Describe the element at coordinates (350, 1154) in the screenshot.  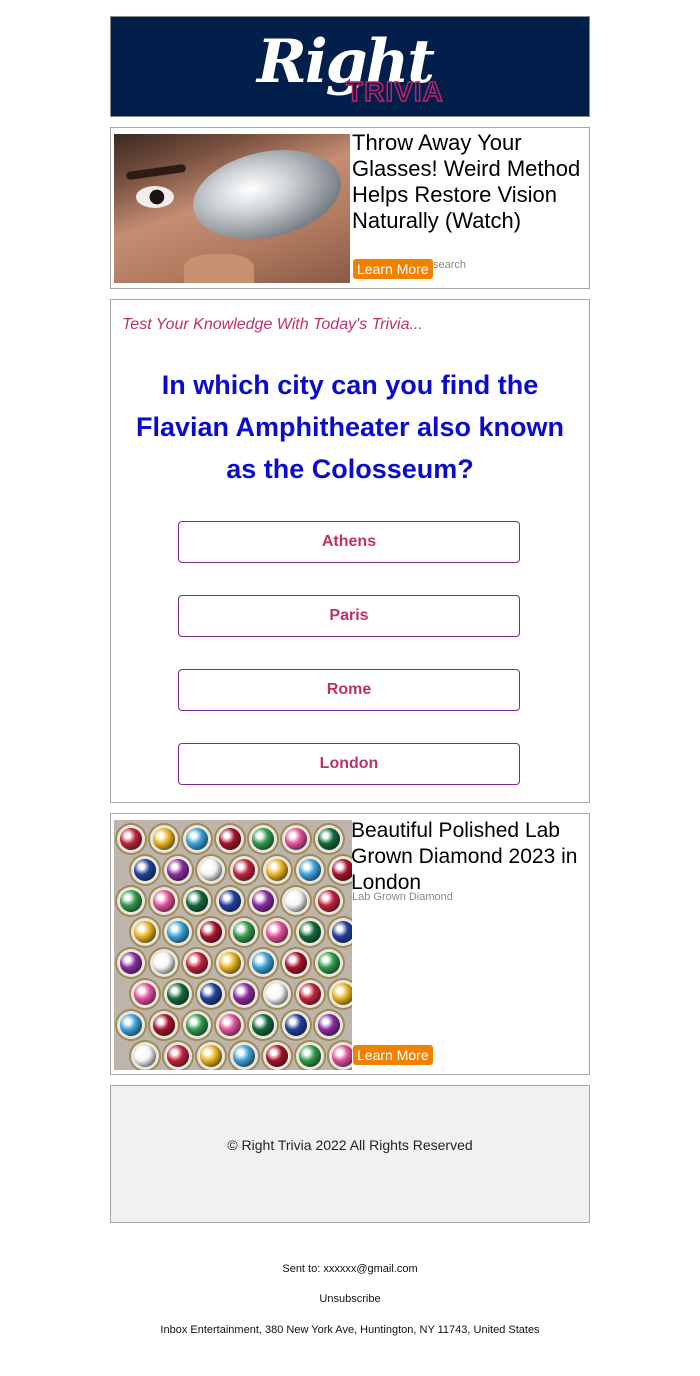
I see `footer-box: © Right Trivia 2022 All Rights Reserved` at that location.